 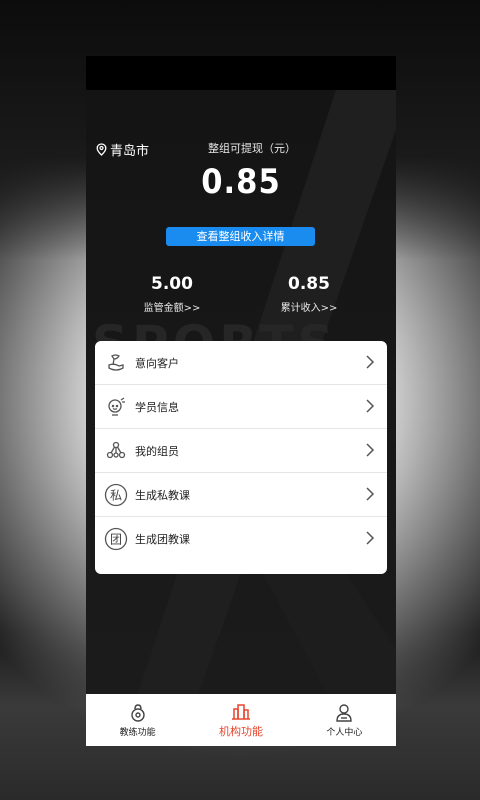 I want to click on tab-label: 个人中心, so click(x=344, y=732).